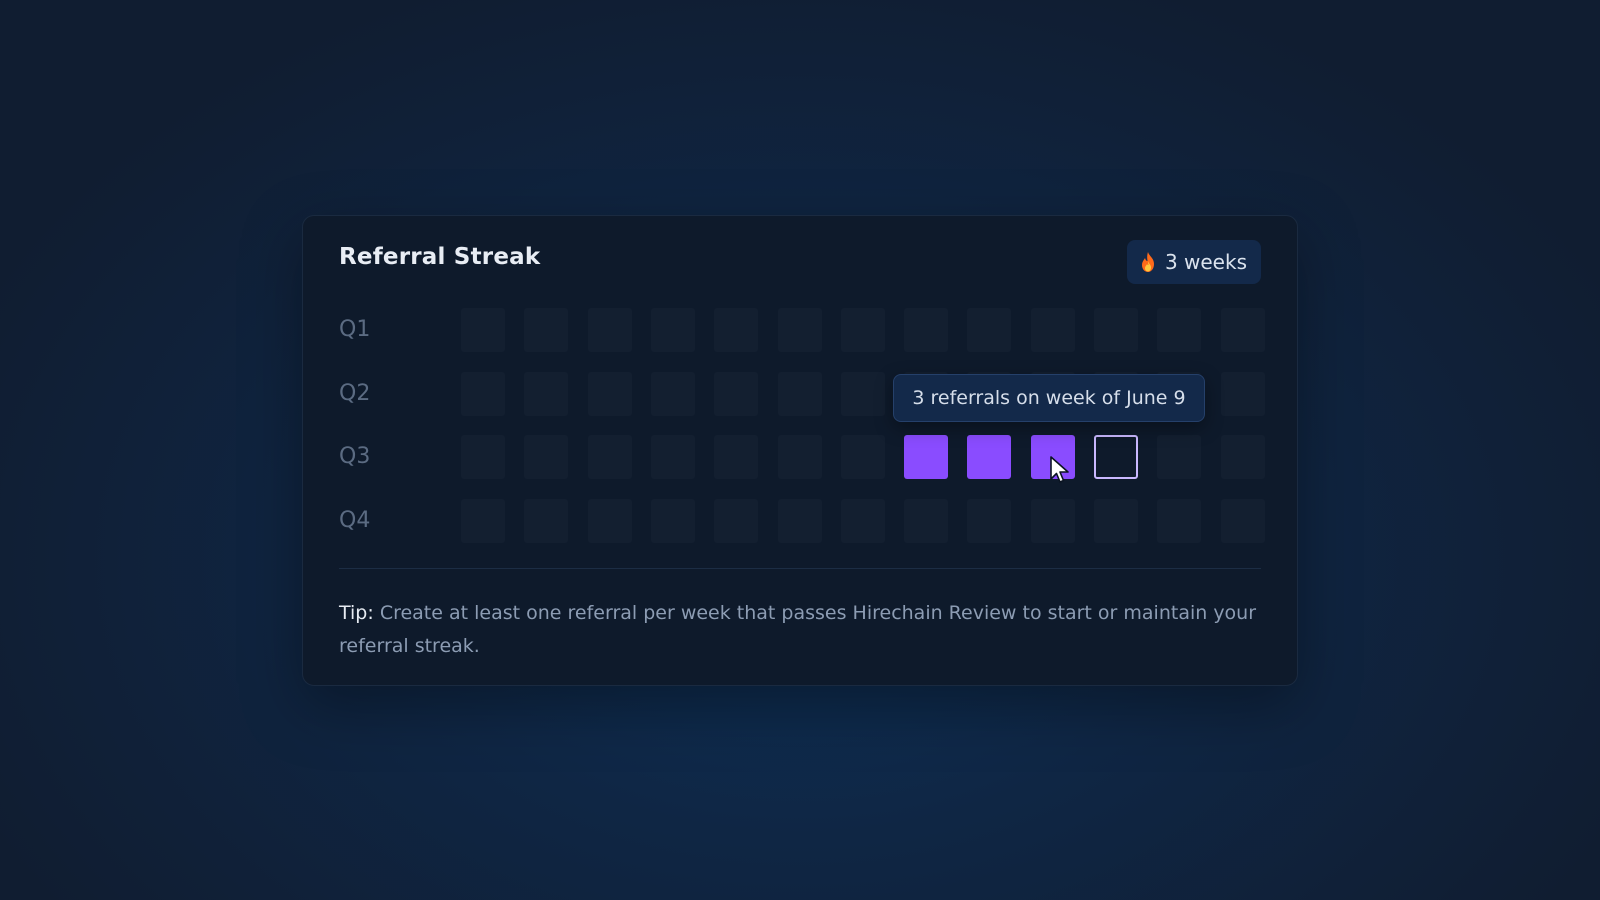 This screenshot has width=1600, height=900. I want to click on mouse-cursor-icon, so click(1059, 469).